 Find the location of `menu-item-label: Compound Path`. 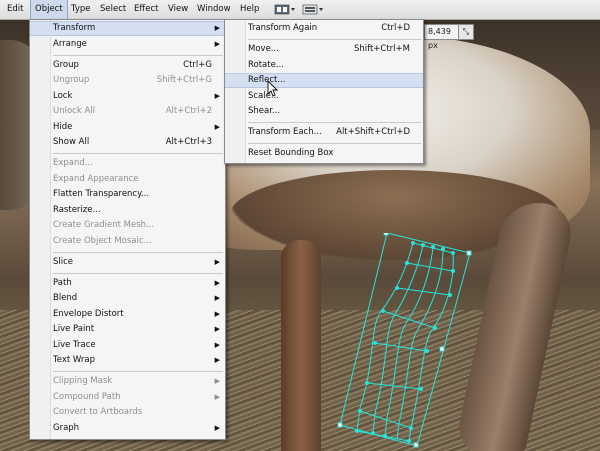

menu-item-label: Compound Path is located at coordinates (87, 397).